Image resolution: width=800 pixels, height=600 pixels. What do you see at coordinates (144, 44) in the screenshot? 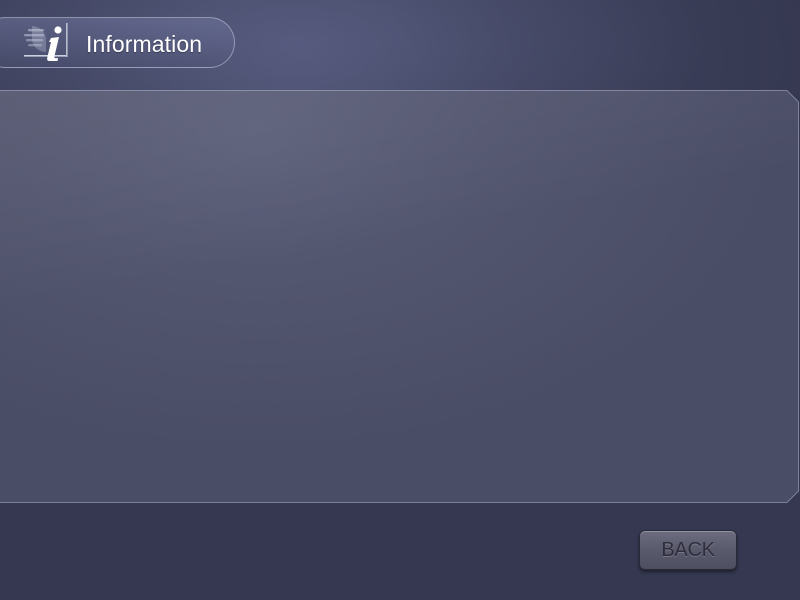
I see `page-title: Information` at bounding box center [144, 44].